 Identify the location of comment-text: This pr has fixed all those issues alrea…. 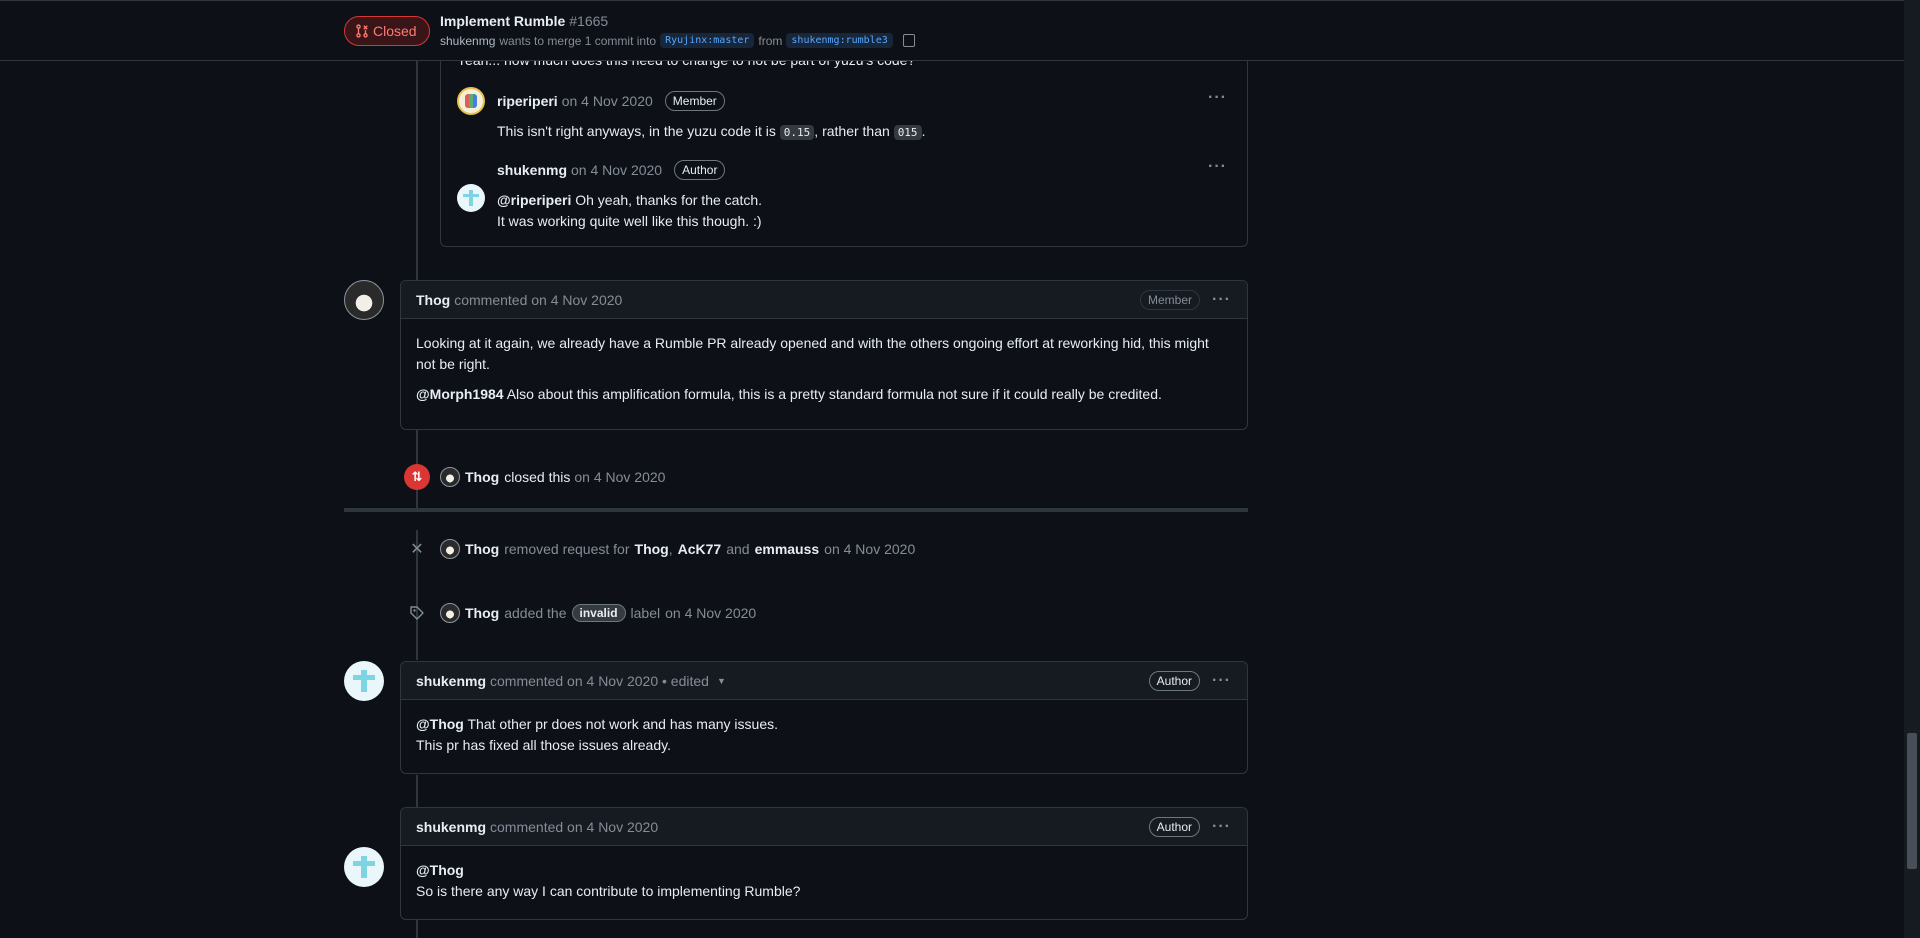
(543, 745).